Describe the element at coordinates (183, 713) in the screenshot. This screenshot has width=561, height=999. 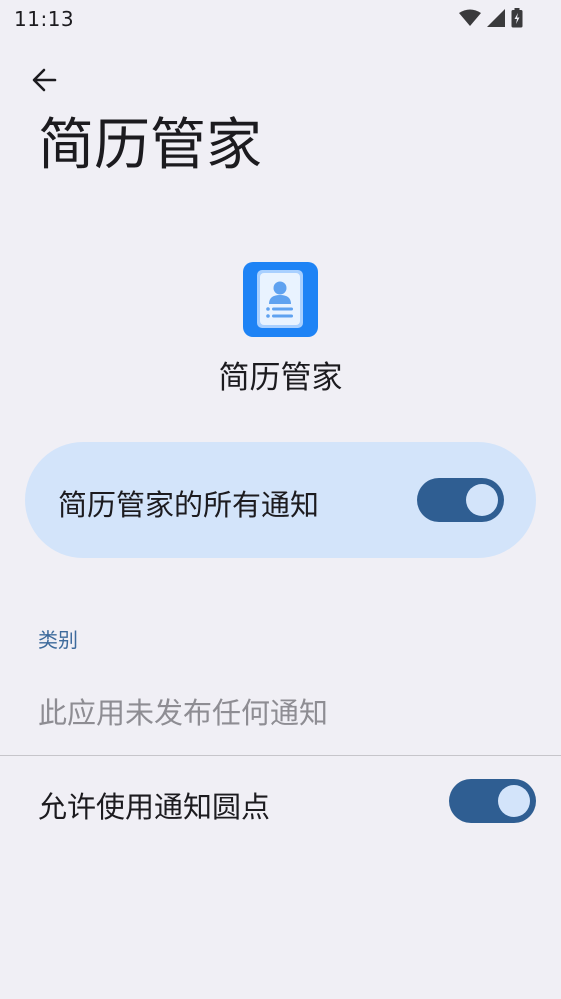
I see `no-notifications-text: 此应用未发布任何通知` at that location.